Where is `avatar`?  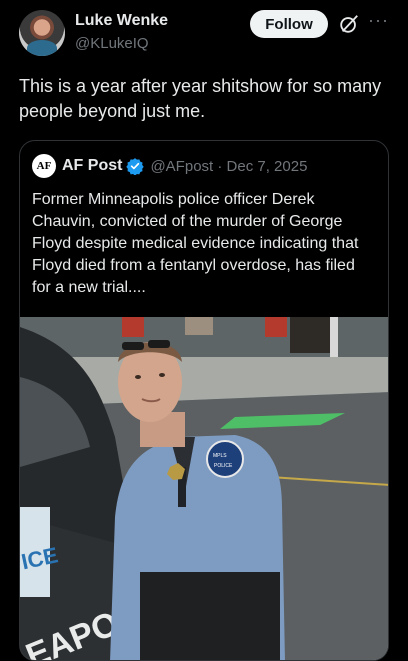 avatar is located at coordinates (42, 33).